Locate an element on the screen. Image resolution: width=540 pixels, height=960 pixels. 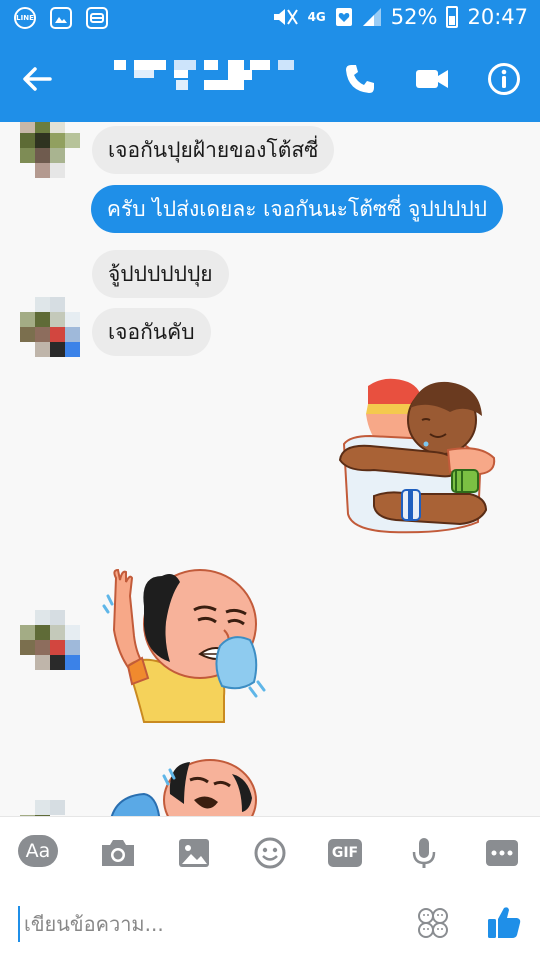
incoming-message: เจอกันปุยฝ้ายของโต้สซี่ is located at coordinates (213, 150).